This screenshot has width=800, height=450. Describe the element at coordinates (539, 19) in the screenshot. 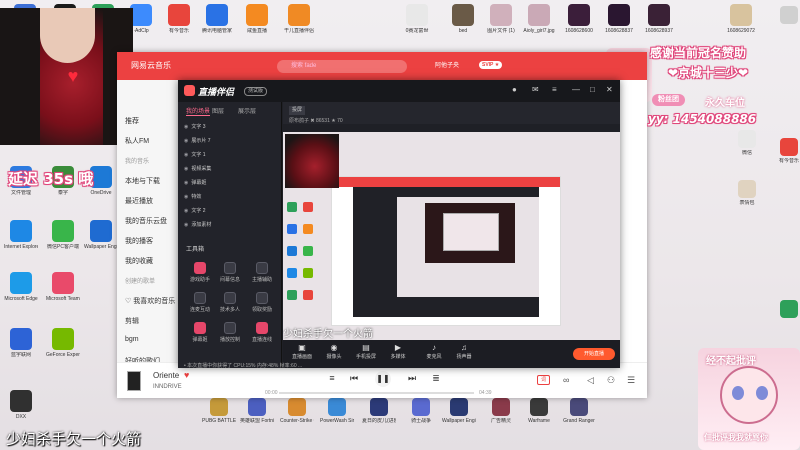

I see `desktop-top-icon-11: Aioly_girl7.jpg` at that location.